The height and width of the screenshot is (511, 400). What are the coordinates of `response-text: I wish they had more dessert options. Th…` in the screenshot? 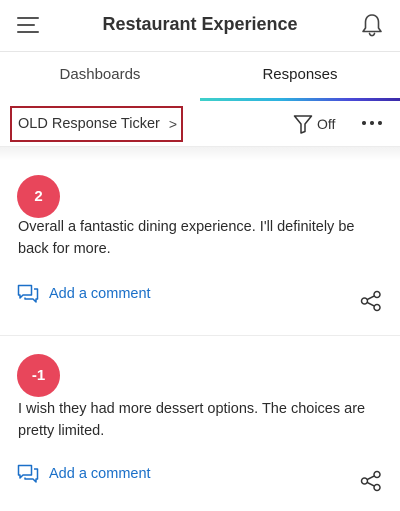 It's located at (192, 420).